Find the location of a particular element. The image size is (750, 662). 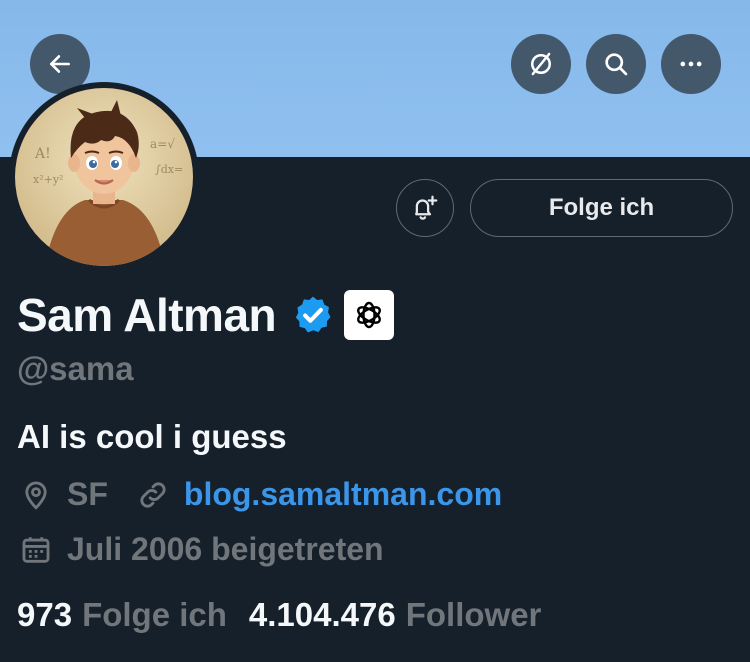

svg-text: A! is located at coordinates (42, 154).